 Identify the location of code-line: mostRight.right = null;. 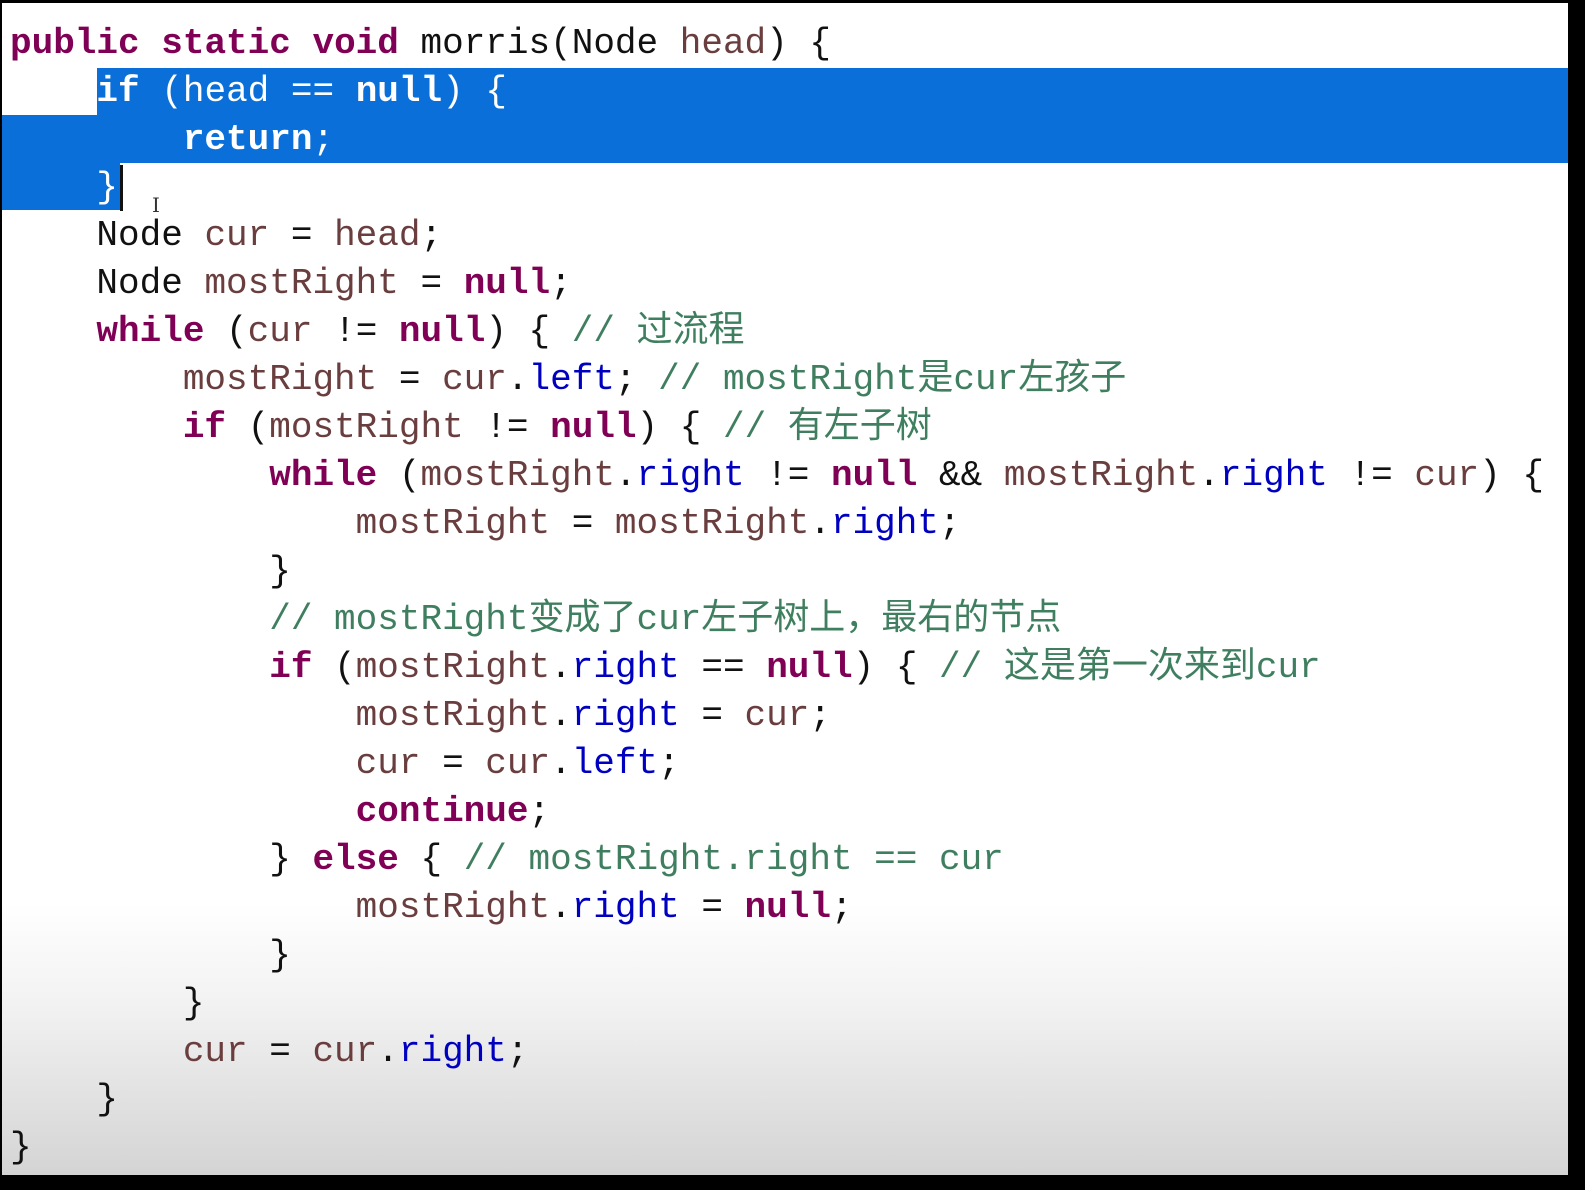
(777, 908).